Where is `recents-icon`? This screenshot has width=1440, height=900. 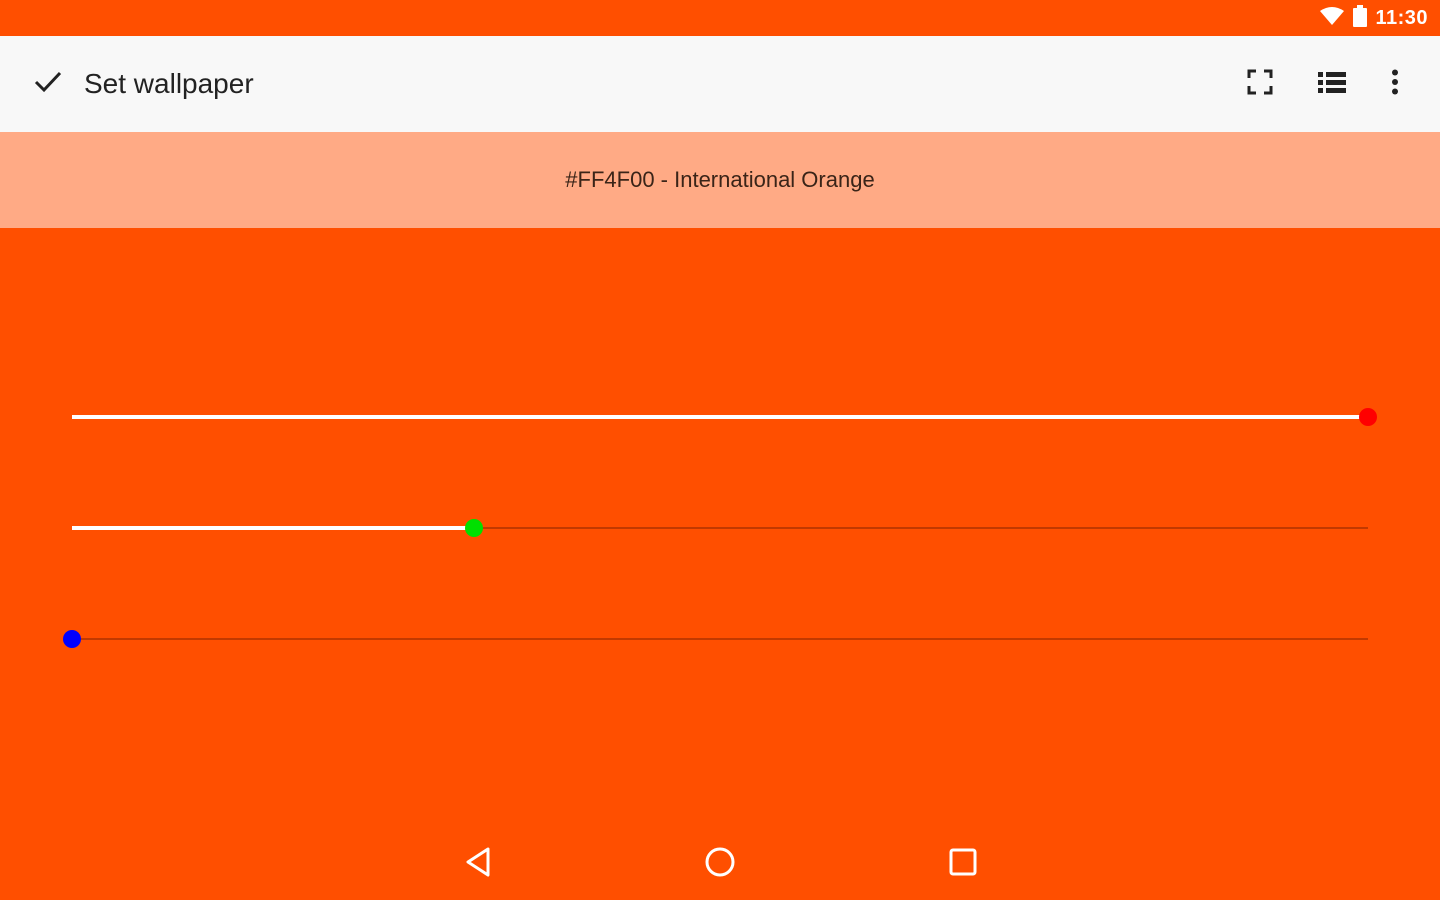 recents-icon is located at coordinates (963, 864).